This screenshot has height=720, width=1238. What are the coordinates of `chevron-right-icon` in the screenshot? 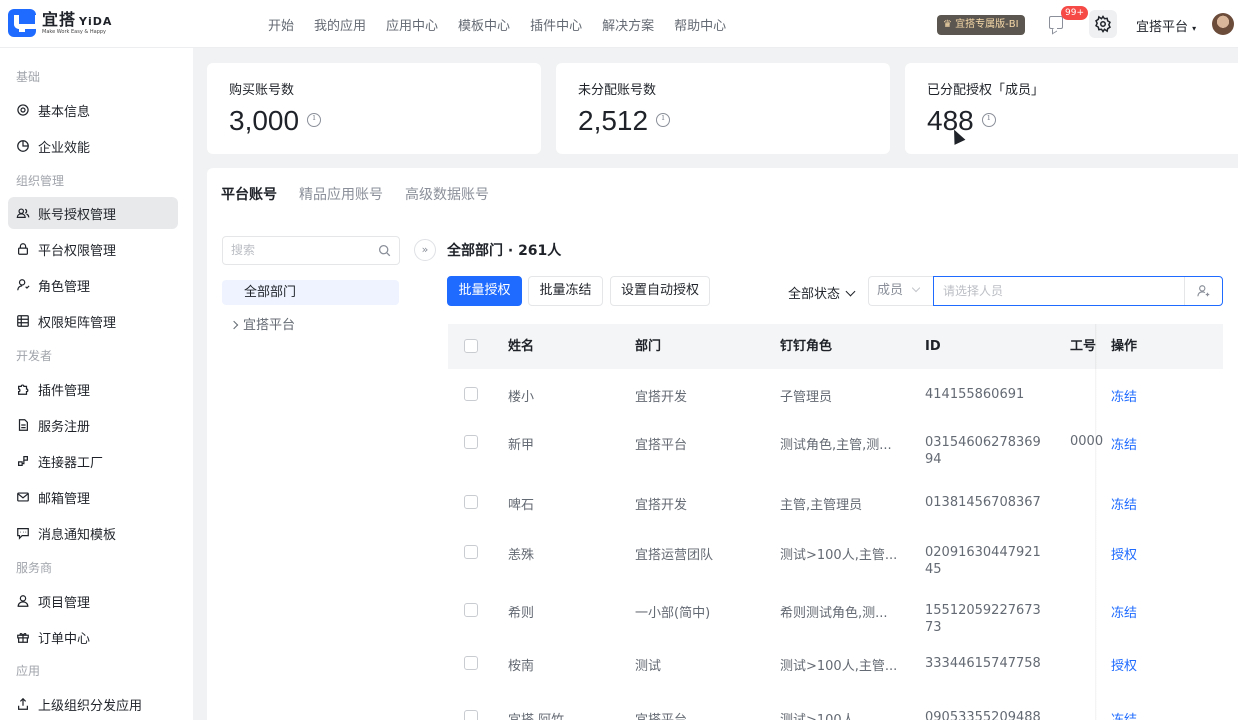 It's located at (234, 325).